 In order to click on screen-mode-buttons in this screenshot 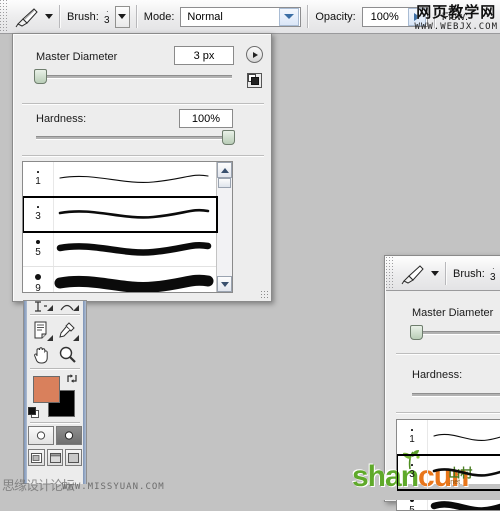, I will do `click(55, 457)`.